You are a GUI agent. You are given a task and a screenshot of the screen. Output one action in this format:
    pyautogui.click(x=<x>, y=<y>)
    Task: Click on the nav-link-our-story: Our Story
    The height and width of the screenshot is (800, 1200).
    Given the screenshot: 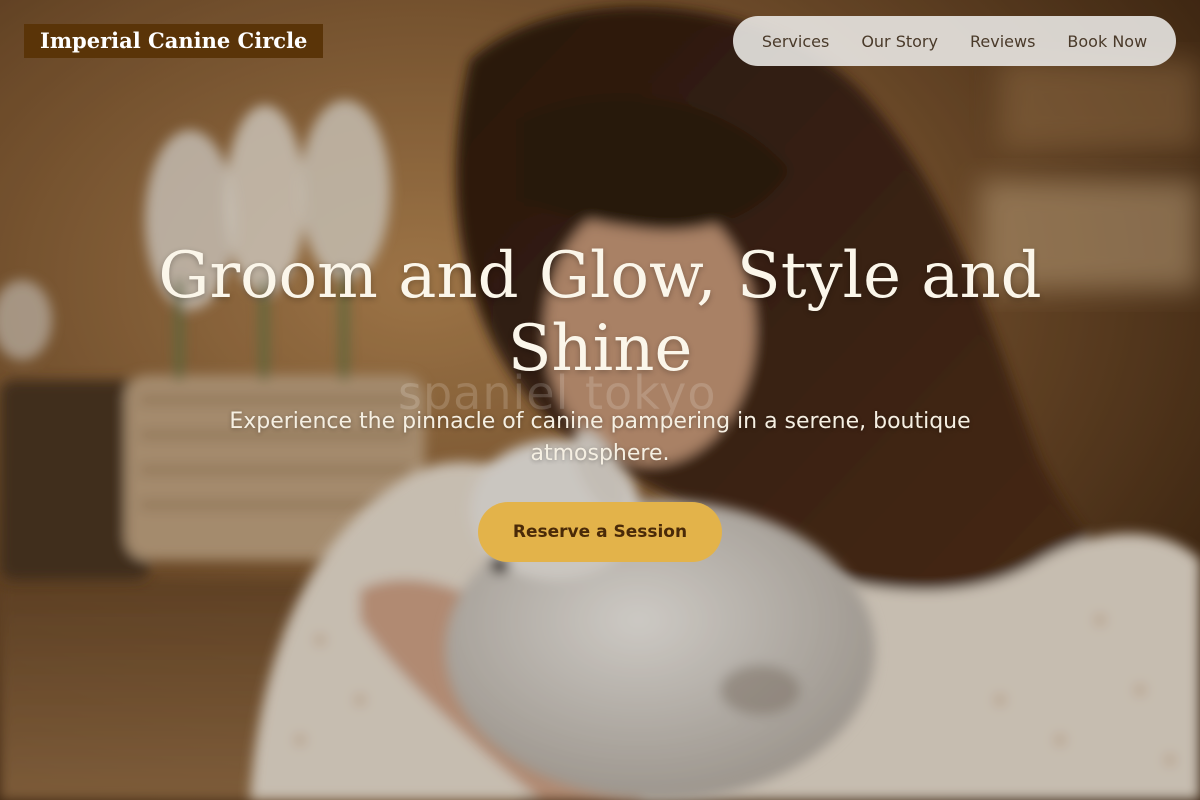 What is the action you would take?
    pyautogui.click(x=899, y=41)
    